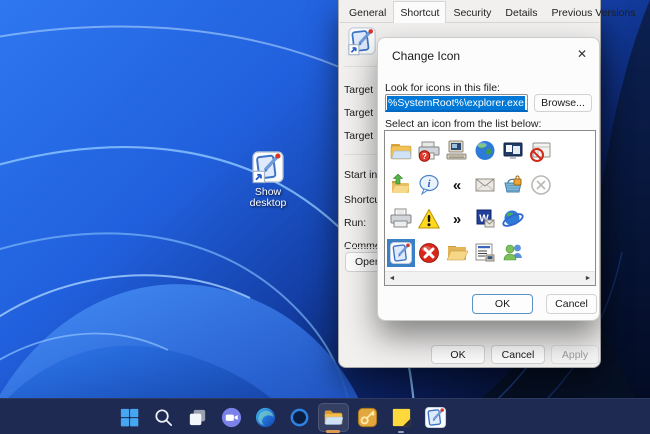  Describe the element at coordinates (361, 200) in the screenshot. I see `props-field-label: Shortcut` at that location.